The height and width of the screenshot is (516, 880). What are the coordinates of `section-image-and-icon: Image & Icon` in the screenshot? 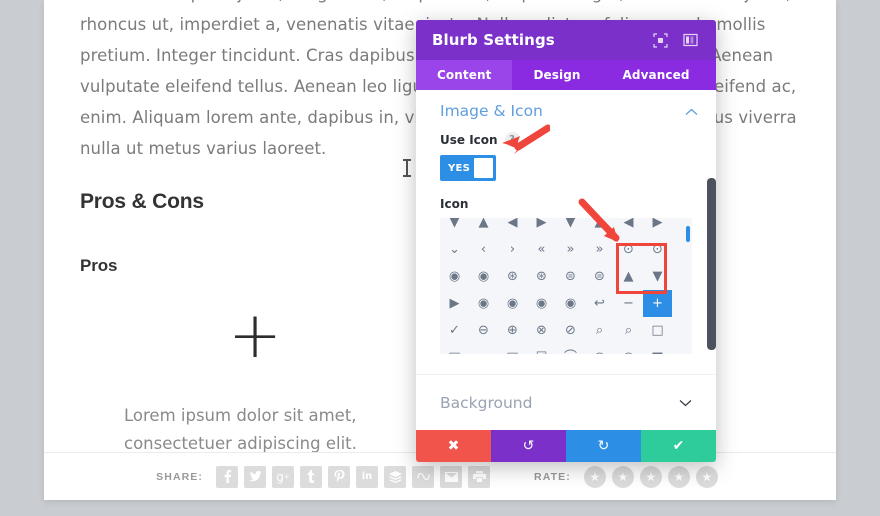 It's located at (566, 109).